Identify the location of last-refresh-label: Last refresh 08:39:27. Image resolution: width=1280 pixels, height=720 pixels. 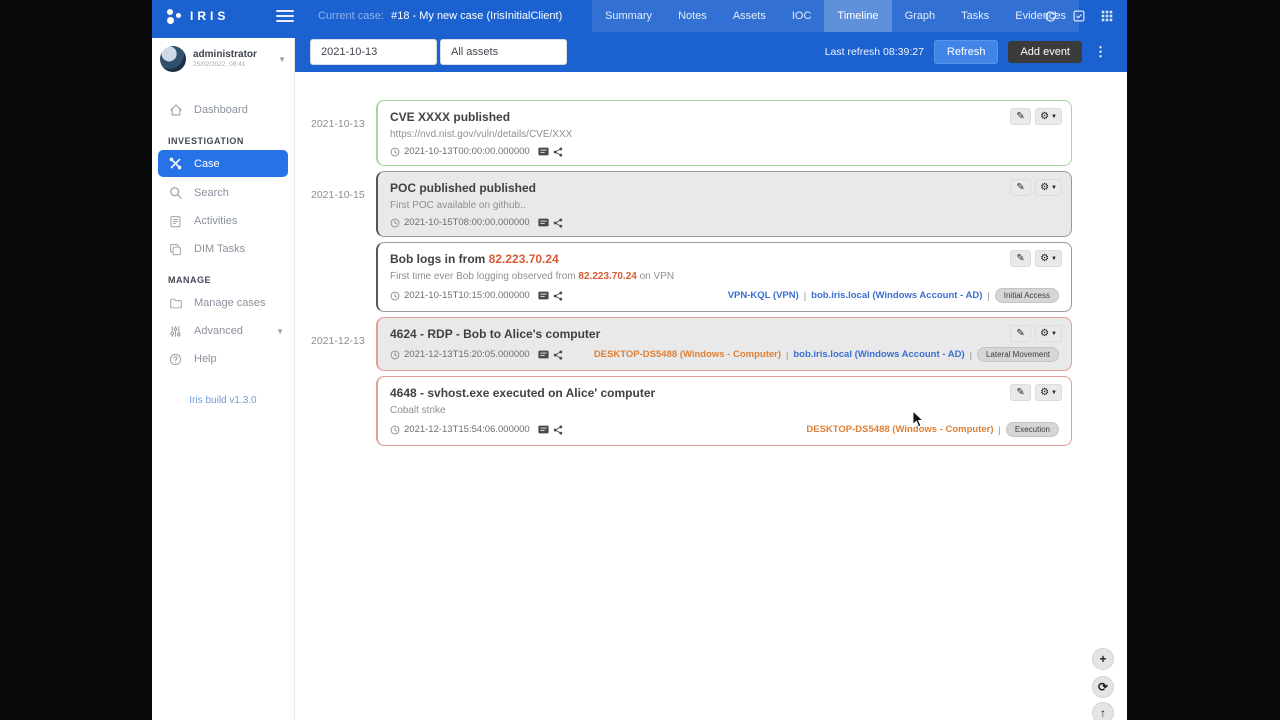
(874, 52).